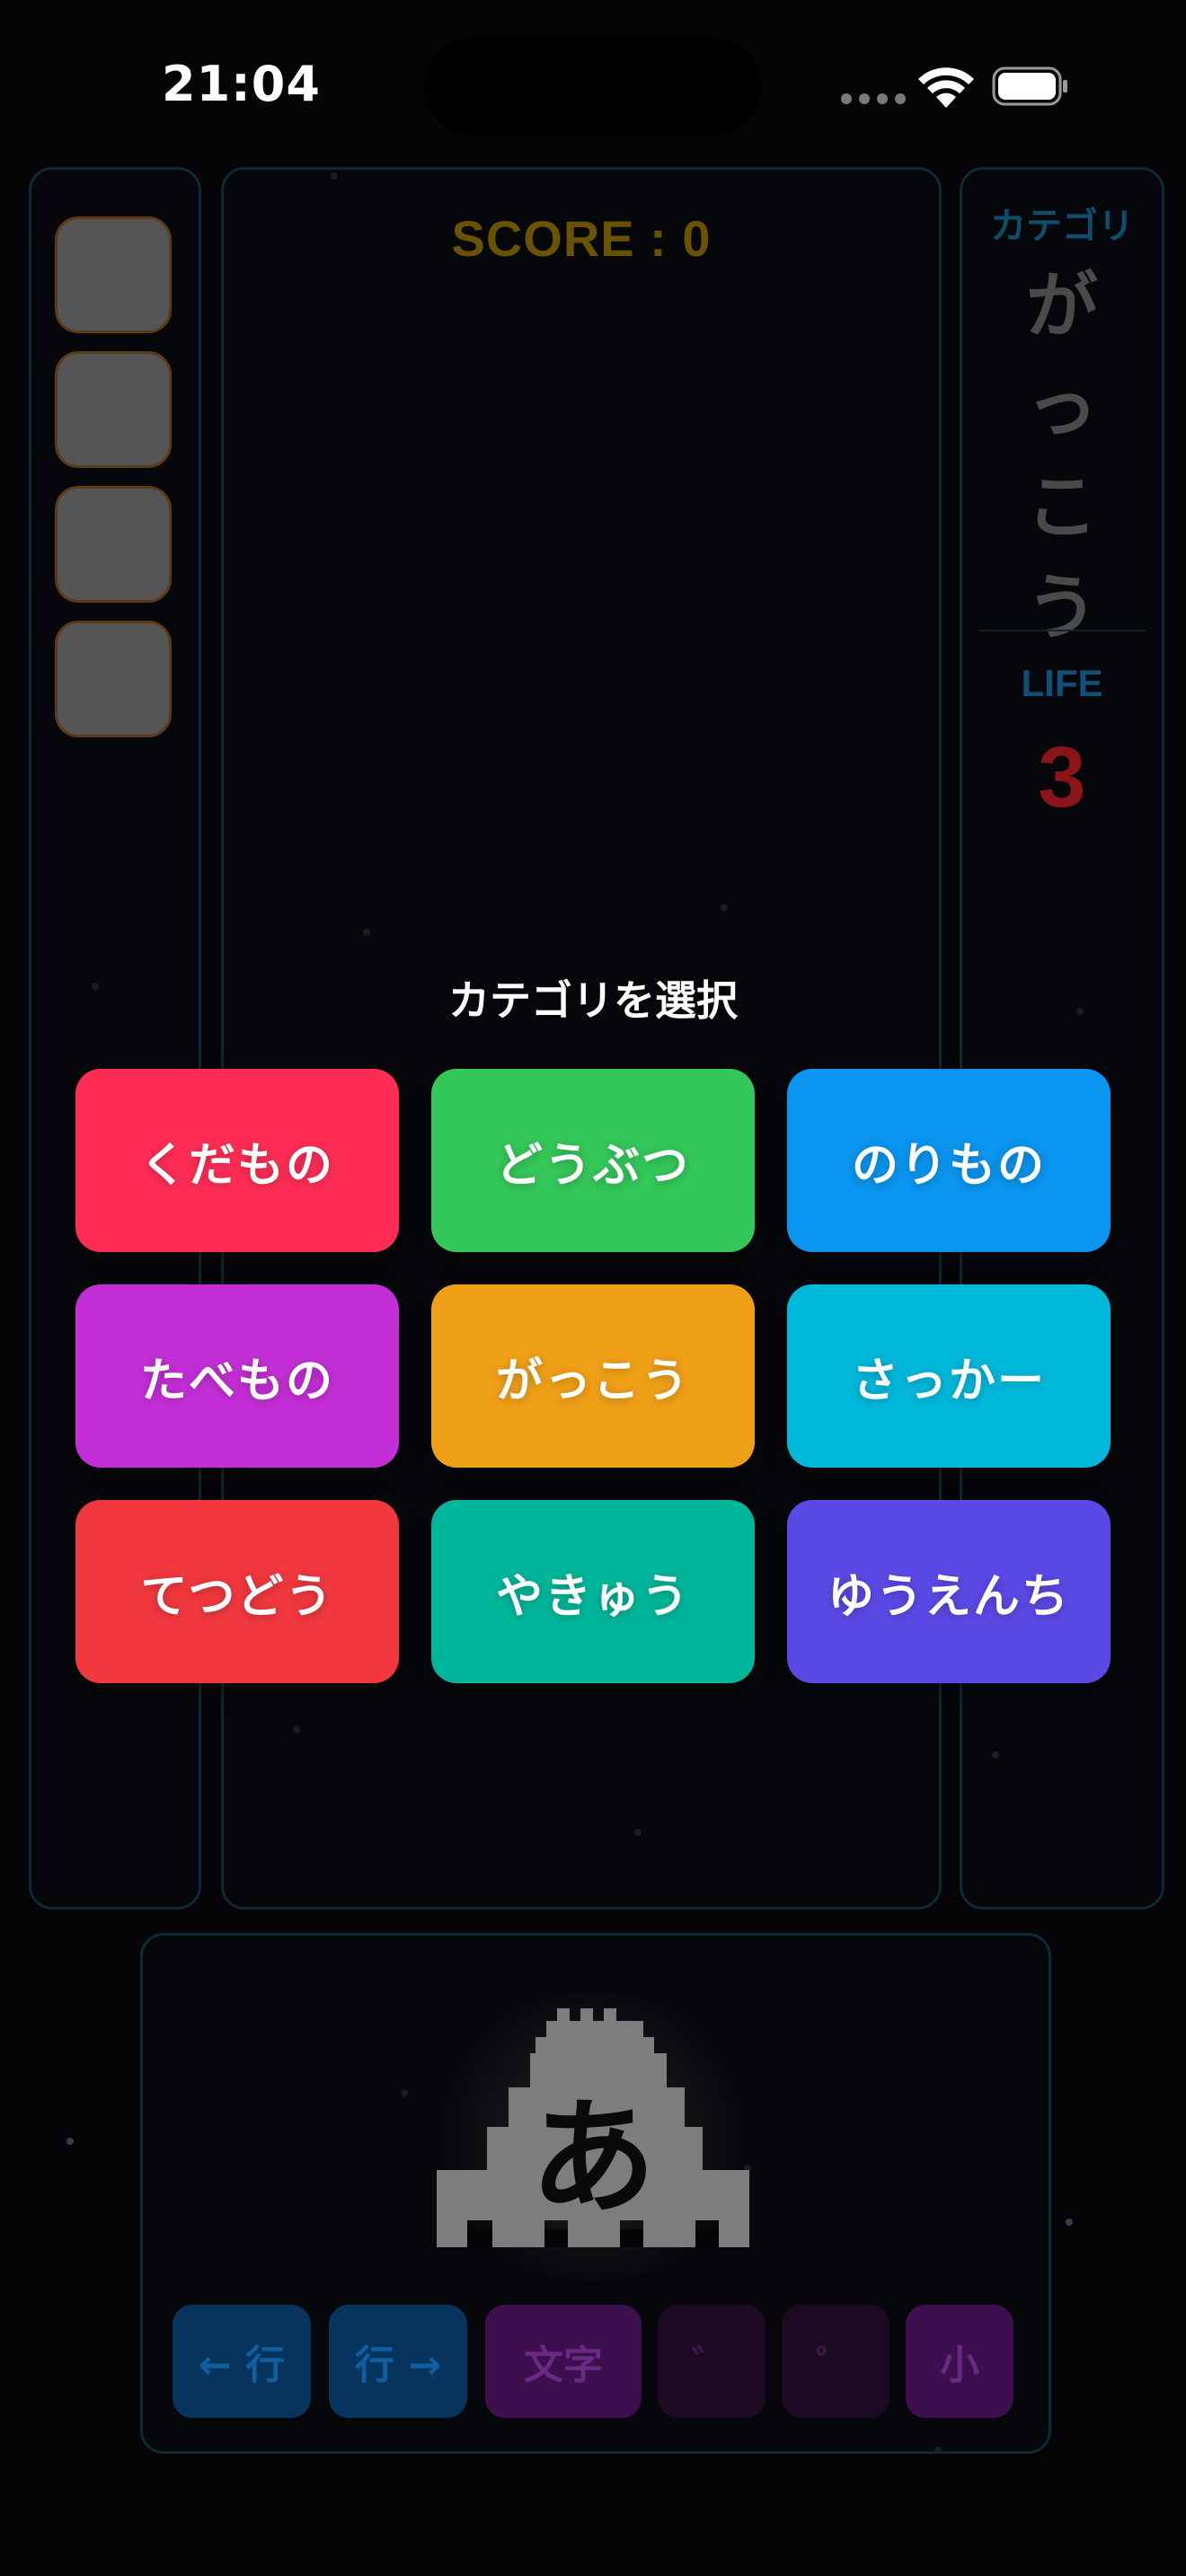  Describe the element at coordinates (873, 98) in the screenshot. I see `cellular-signal-icon` at that location.